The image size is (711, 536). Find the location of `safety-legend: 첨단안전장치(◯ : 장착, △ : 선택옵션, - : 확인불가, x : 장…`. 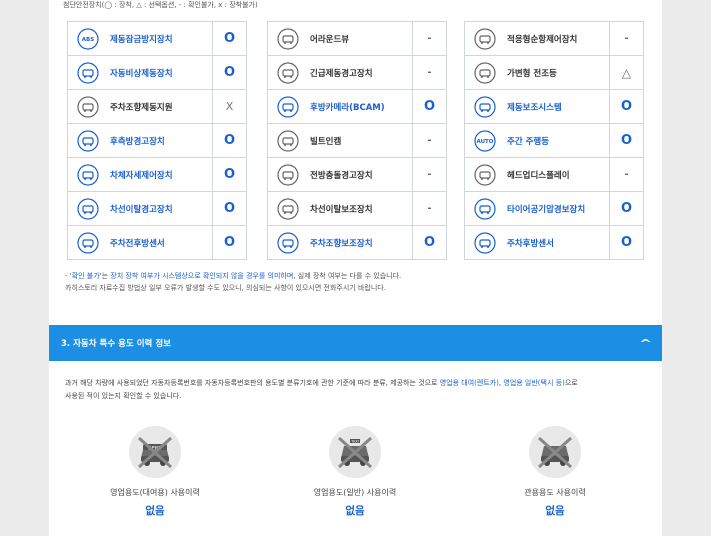

safety-legend: 첨단안전장치(◯ : 장착, △ : 선택옵션, - : 확인불가, x : 장… is located at coordinates (160, 5).